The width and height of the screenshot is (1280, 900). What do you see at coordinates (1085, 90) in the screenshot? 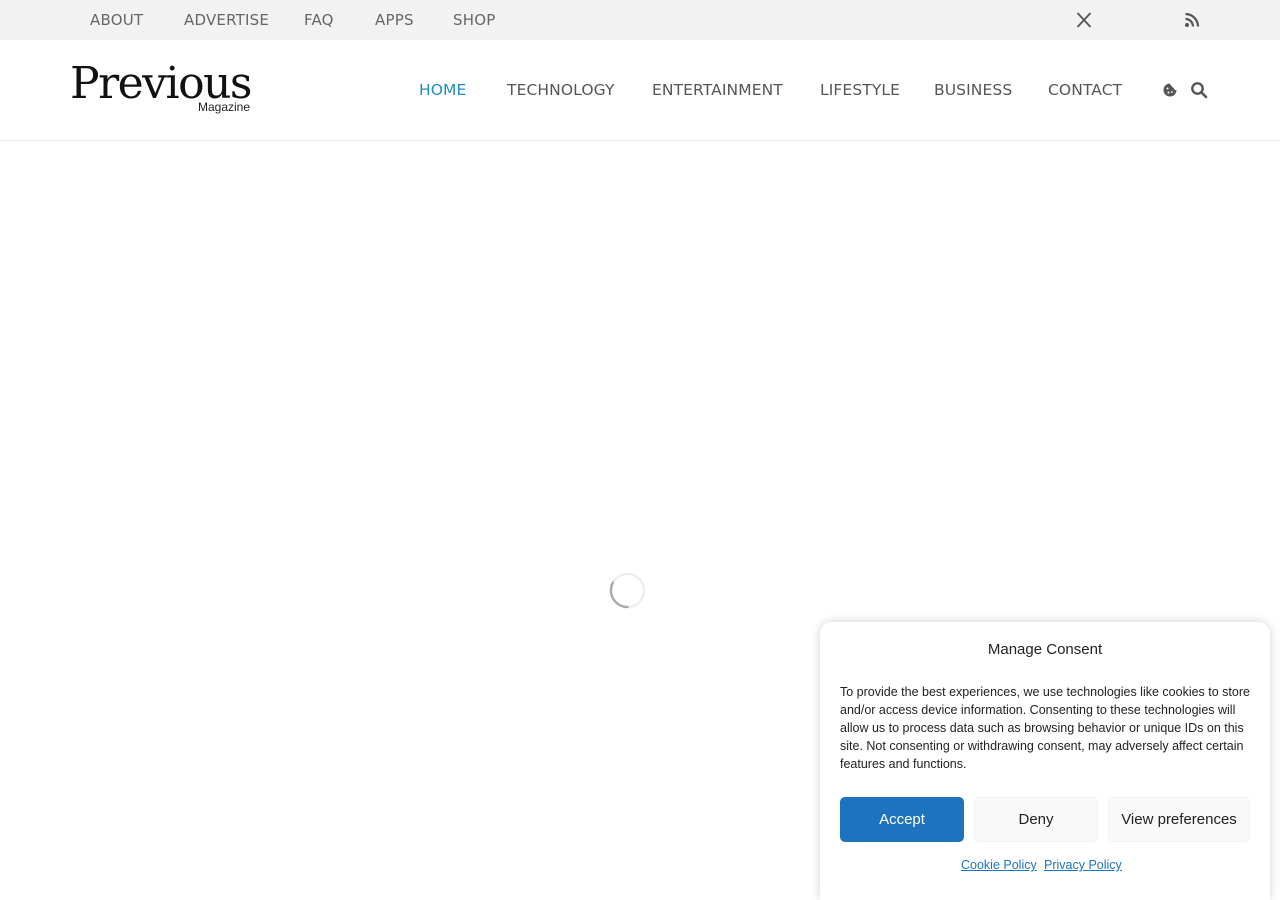
I see `nav-contact: CONTACT` at bounding box center [1085, 90].